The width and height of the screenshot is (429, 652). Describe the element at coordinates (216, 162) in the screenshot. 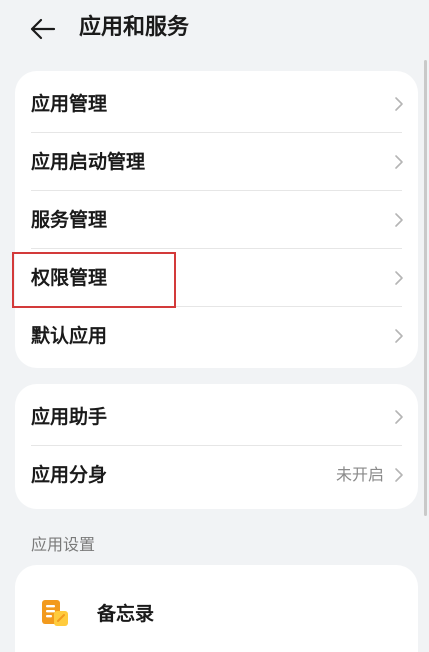

I see `app-launch-management-item: 应用启动管理` at that location.